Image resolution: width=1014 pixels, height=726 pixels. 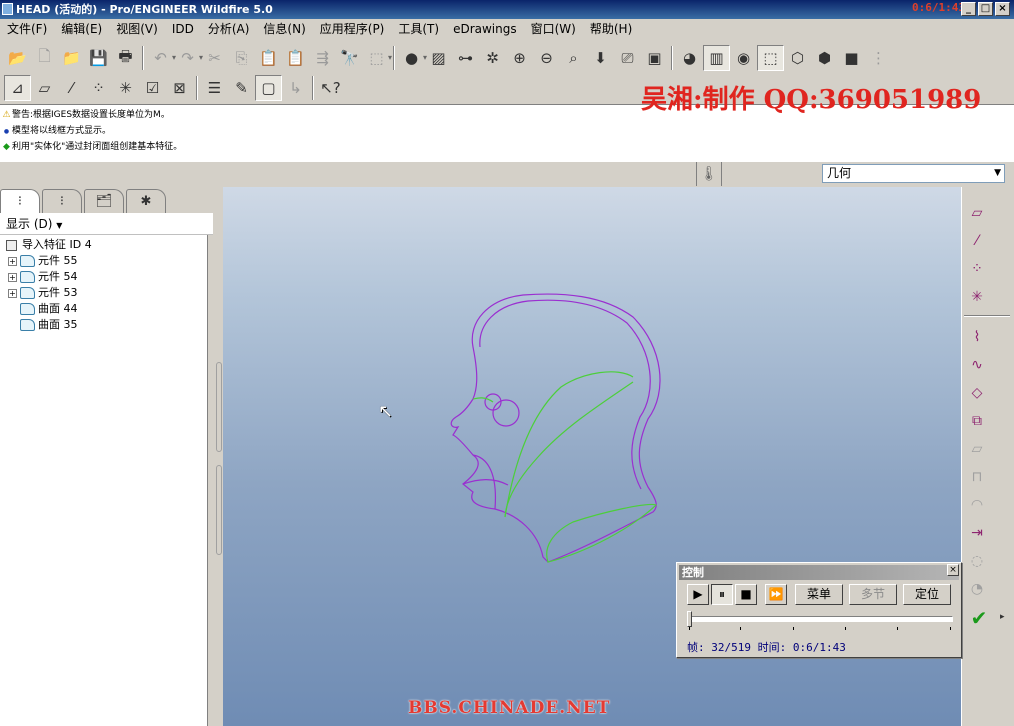 What do you see at coordinates (438, 58) in the screenshot?
I see `repaint-icon: ▨` at bounding box center [438, 58].